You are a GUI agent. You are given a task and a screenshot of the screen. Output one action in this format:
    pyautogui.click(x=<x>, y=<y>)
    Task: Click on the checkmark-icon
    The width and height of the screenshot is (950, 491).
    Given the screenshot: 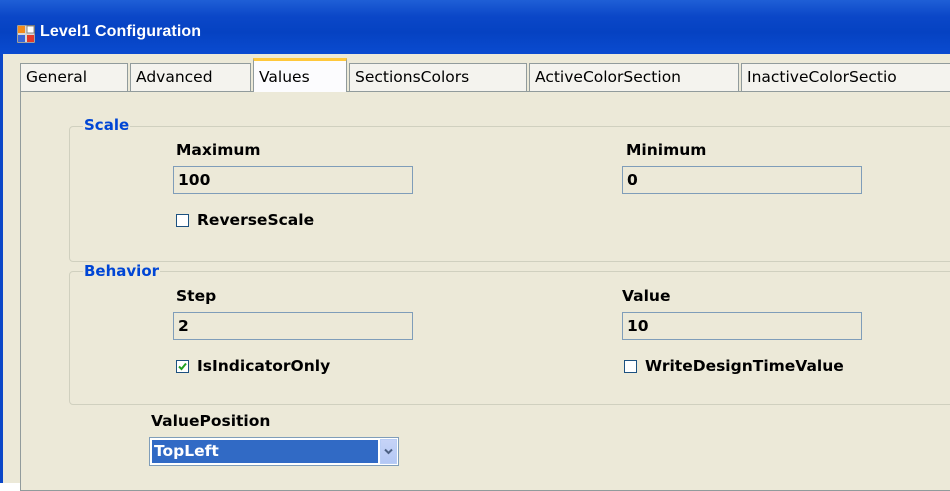 What is the action you would take?
    pyautogui.click(x=182, y=366)
    